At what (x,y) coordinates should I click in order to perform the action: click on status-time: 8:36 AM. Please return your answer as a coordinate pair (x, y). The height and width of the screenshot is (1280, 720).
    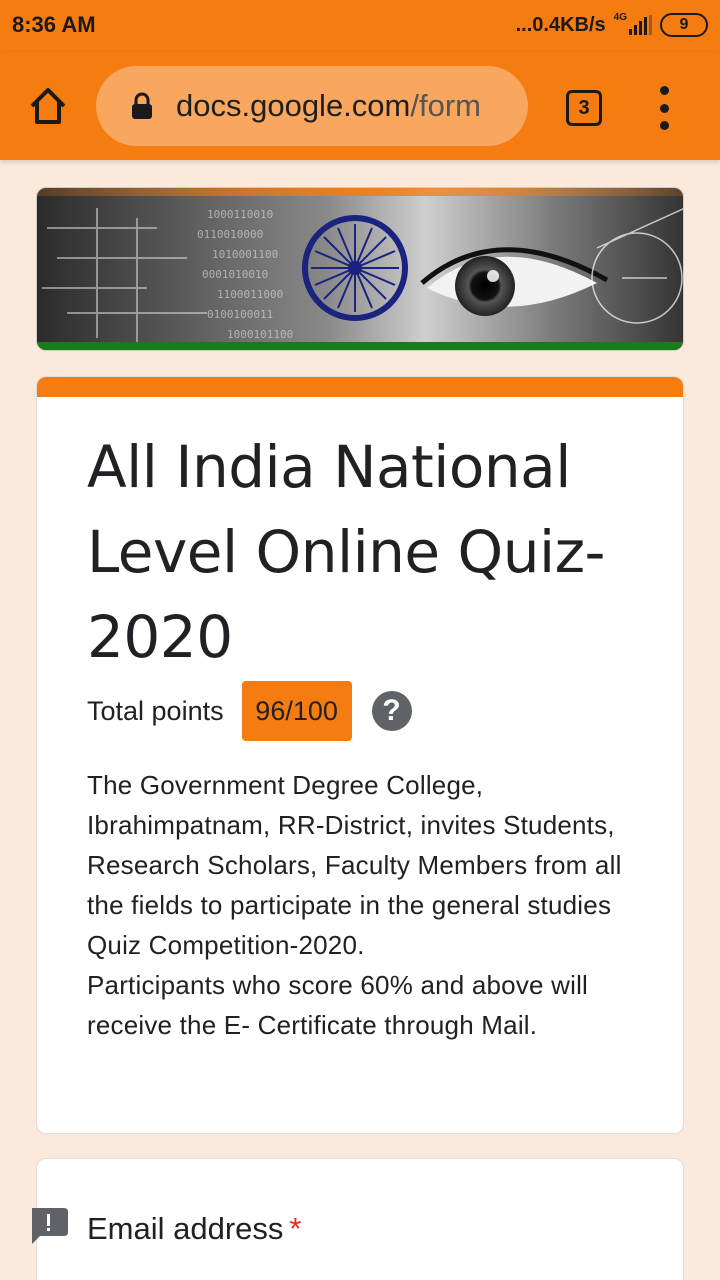
    Looking at the image, I should click on (54, 24).